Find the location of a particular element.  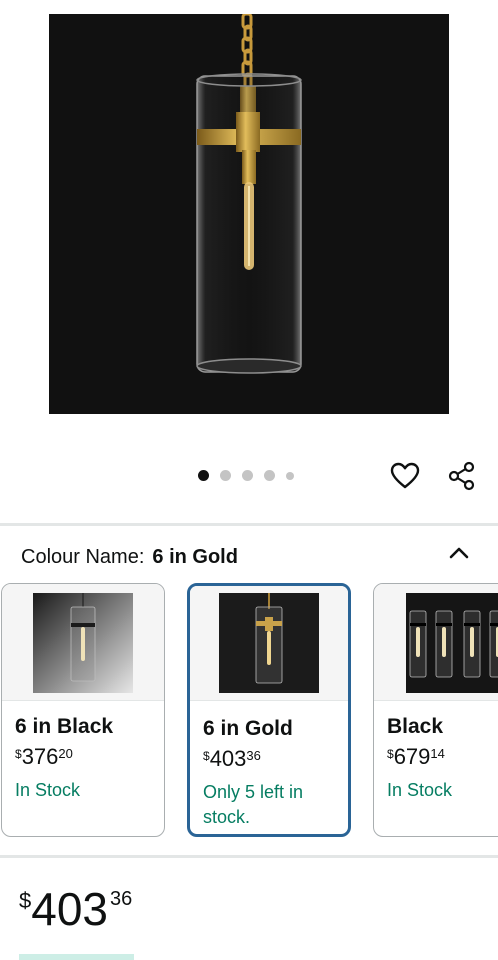

wishlist-button is located at coordinates (405, 476).